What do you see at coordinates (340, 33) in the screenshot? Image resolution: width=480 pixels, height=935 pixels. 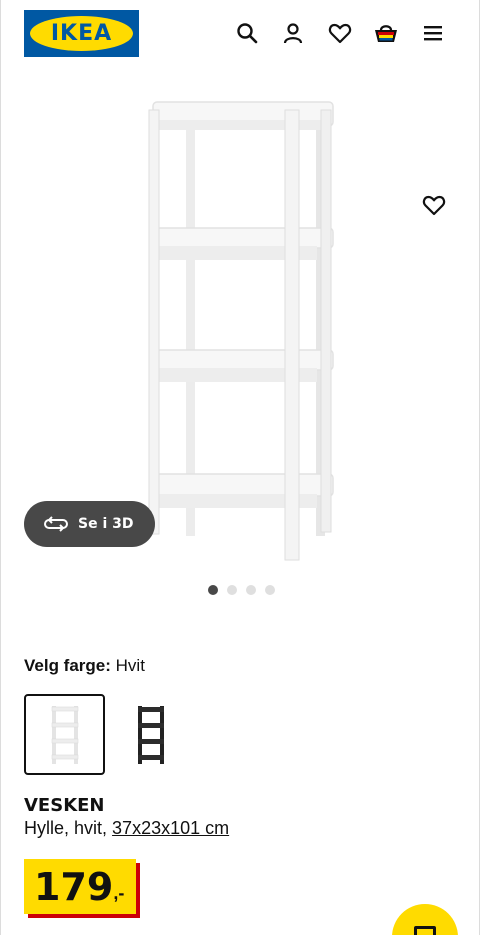 I see `favourites-icon` at bounding box center [340, 33].